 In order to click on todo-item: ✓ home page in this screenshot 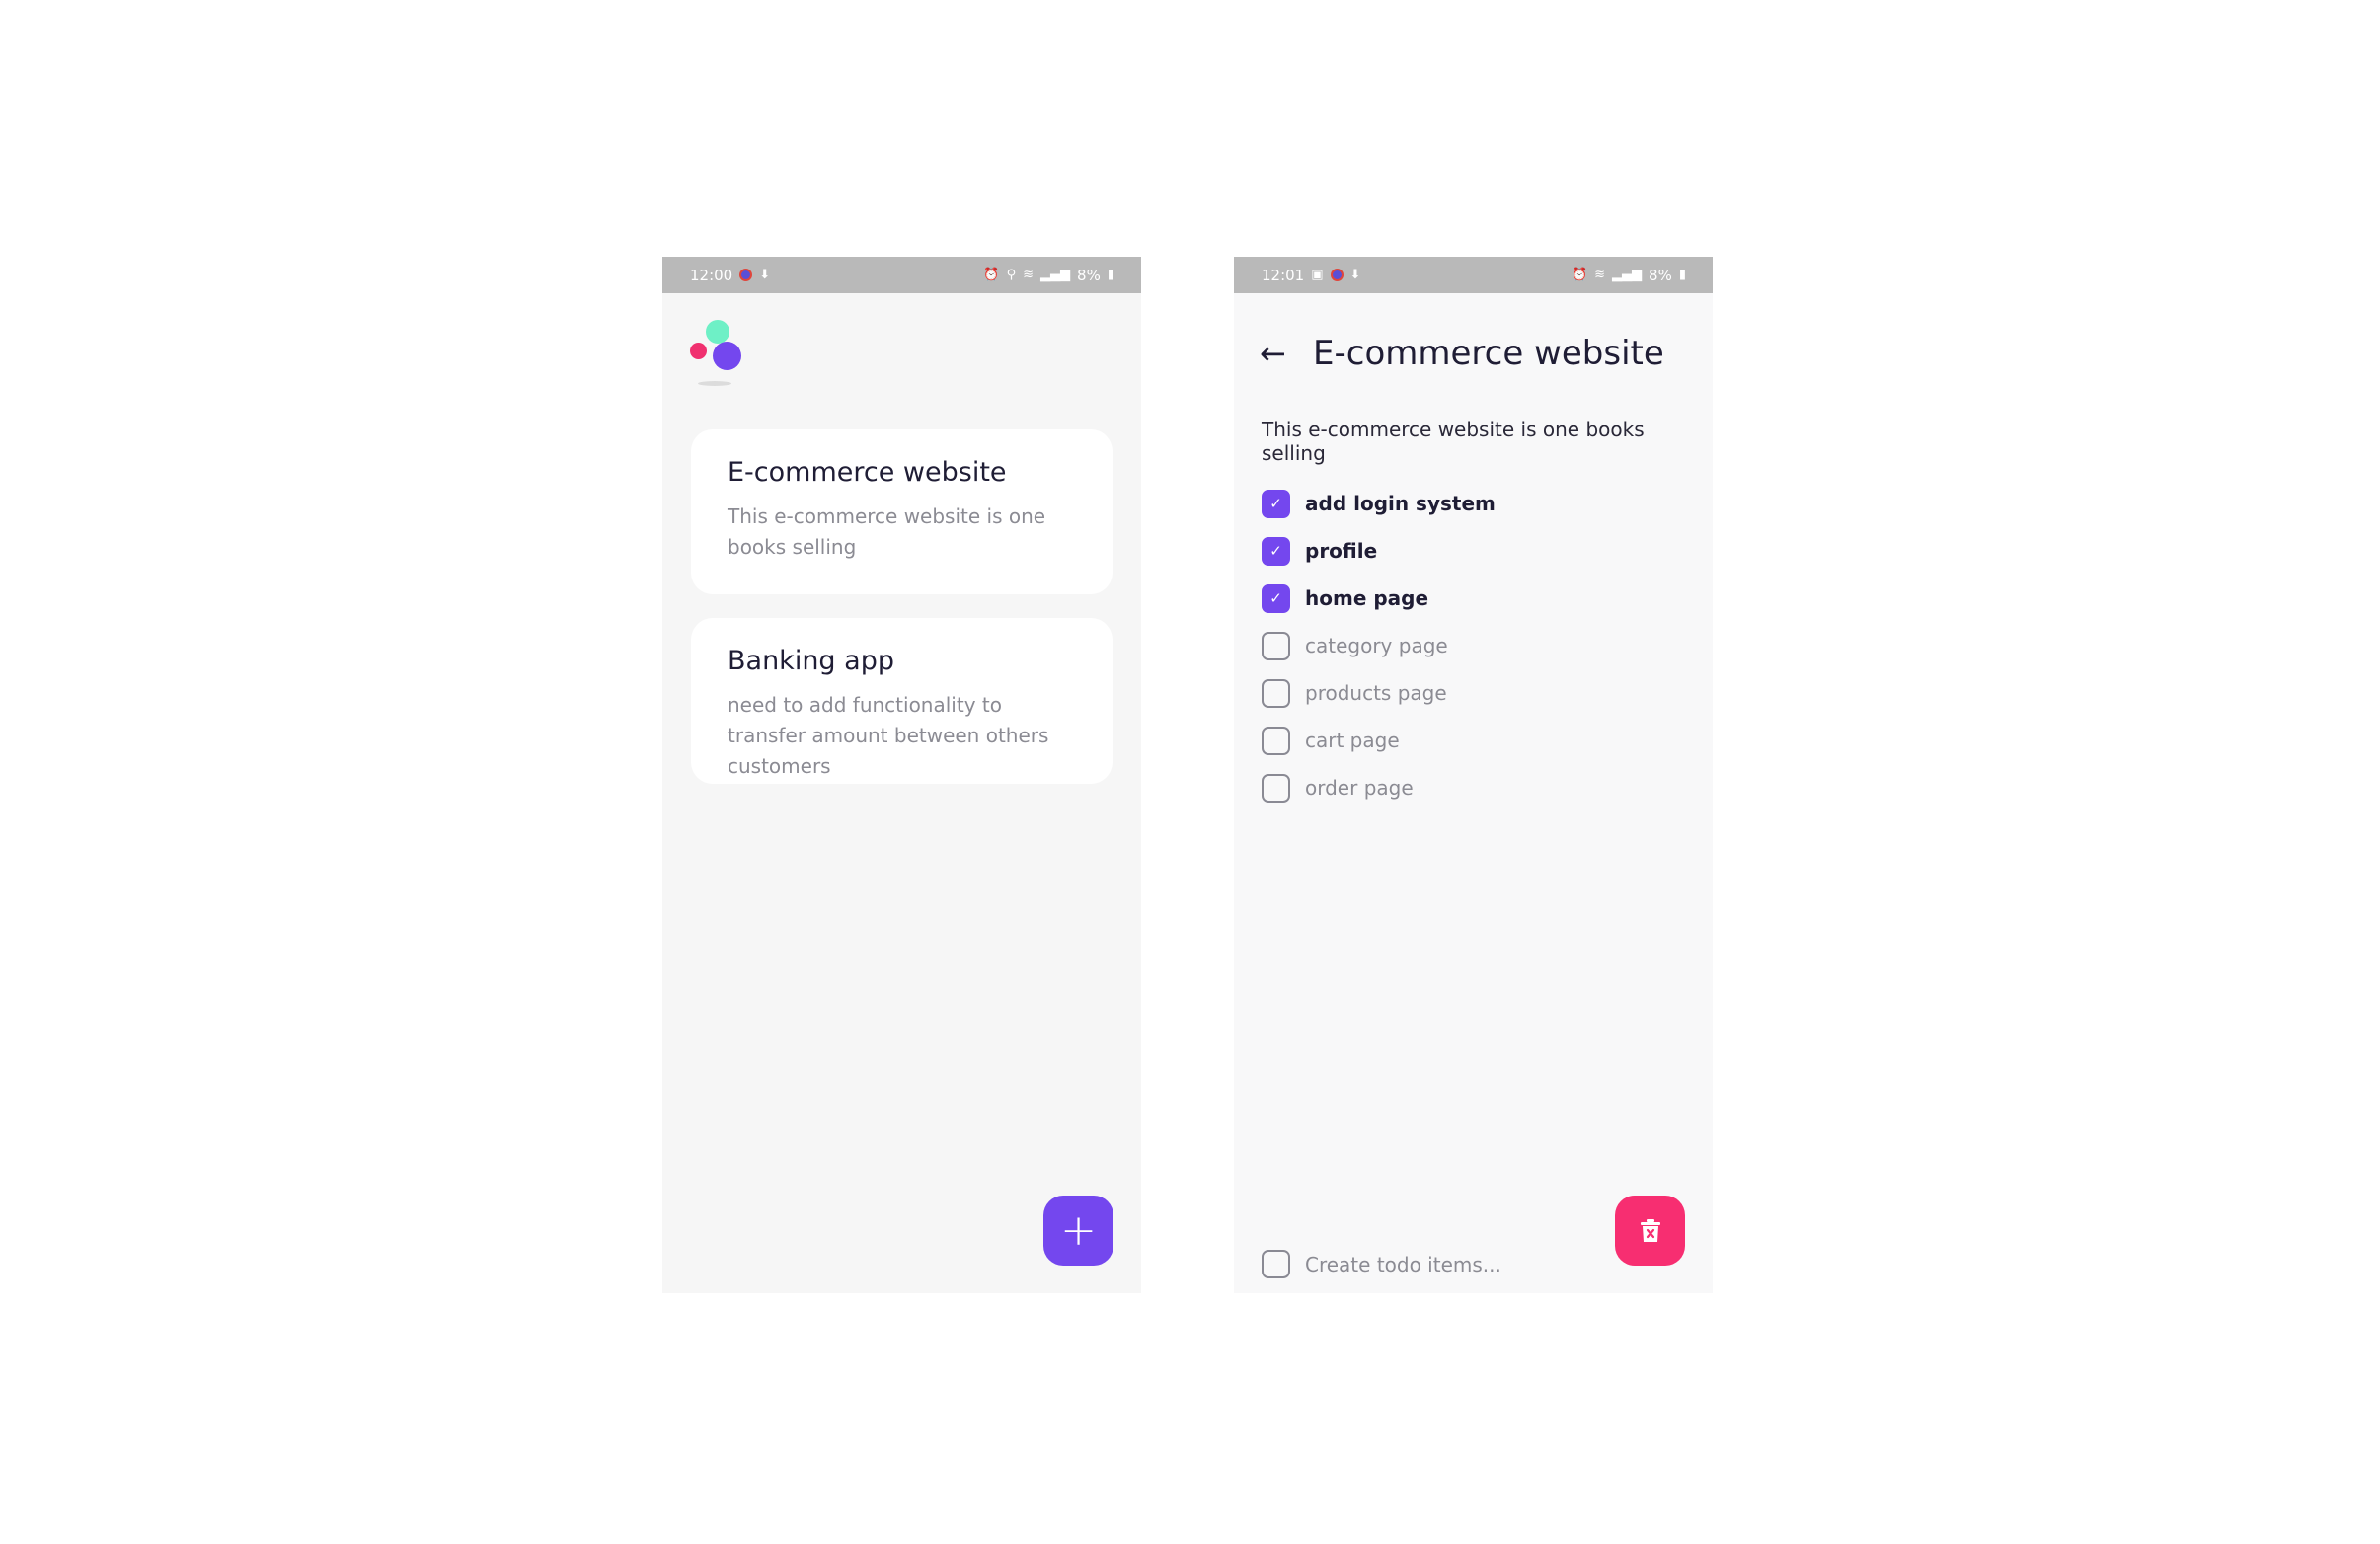, I will do `click(1379, 598)`.